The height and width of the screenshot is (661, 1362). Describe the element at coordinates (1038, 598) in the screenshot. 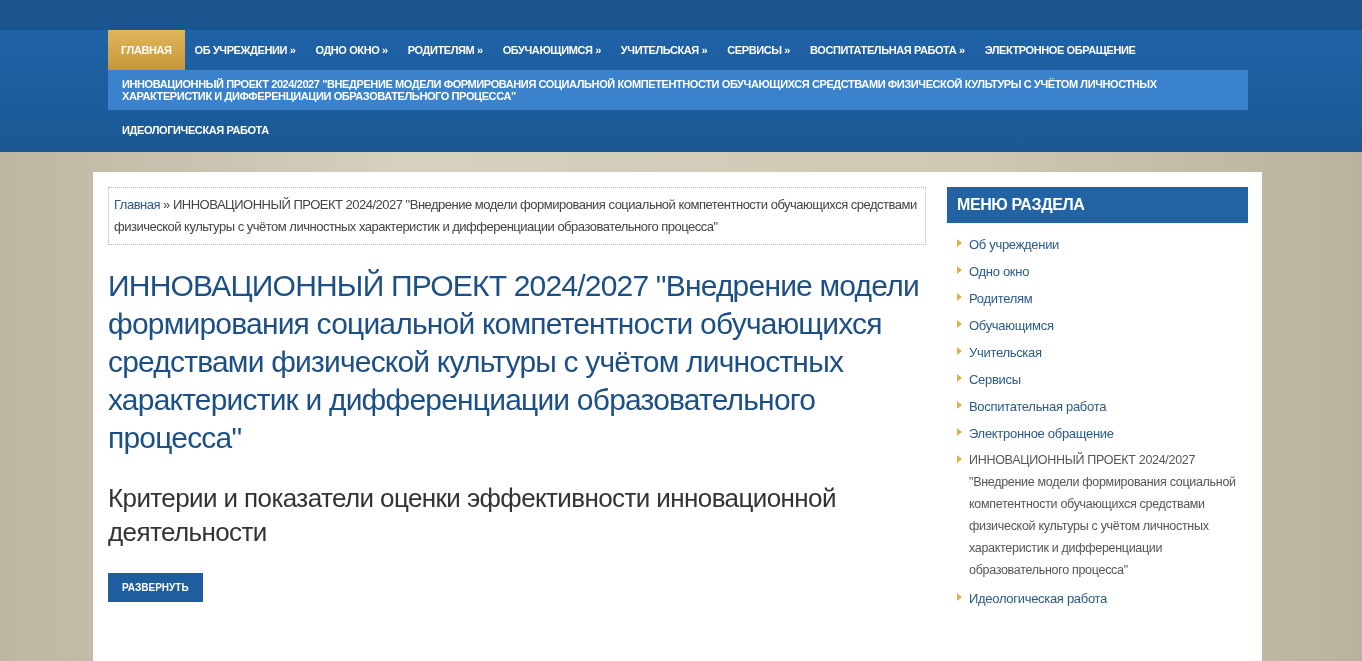

I see `sidebar-link: Идеологическая работа` at that location.